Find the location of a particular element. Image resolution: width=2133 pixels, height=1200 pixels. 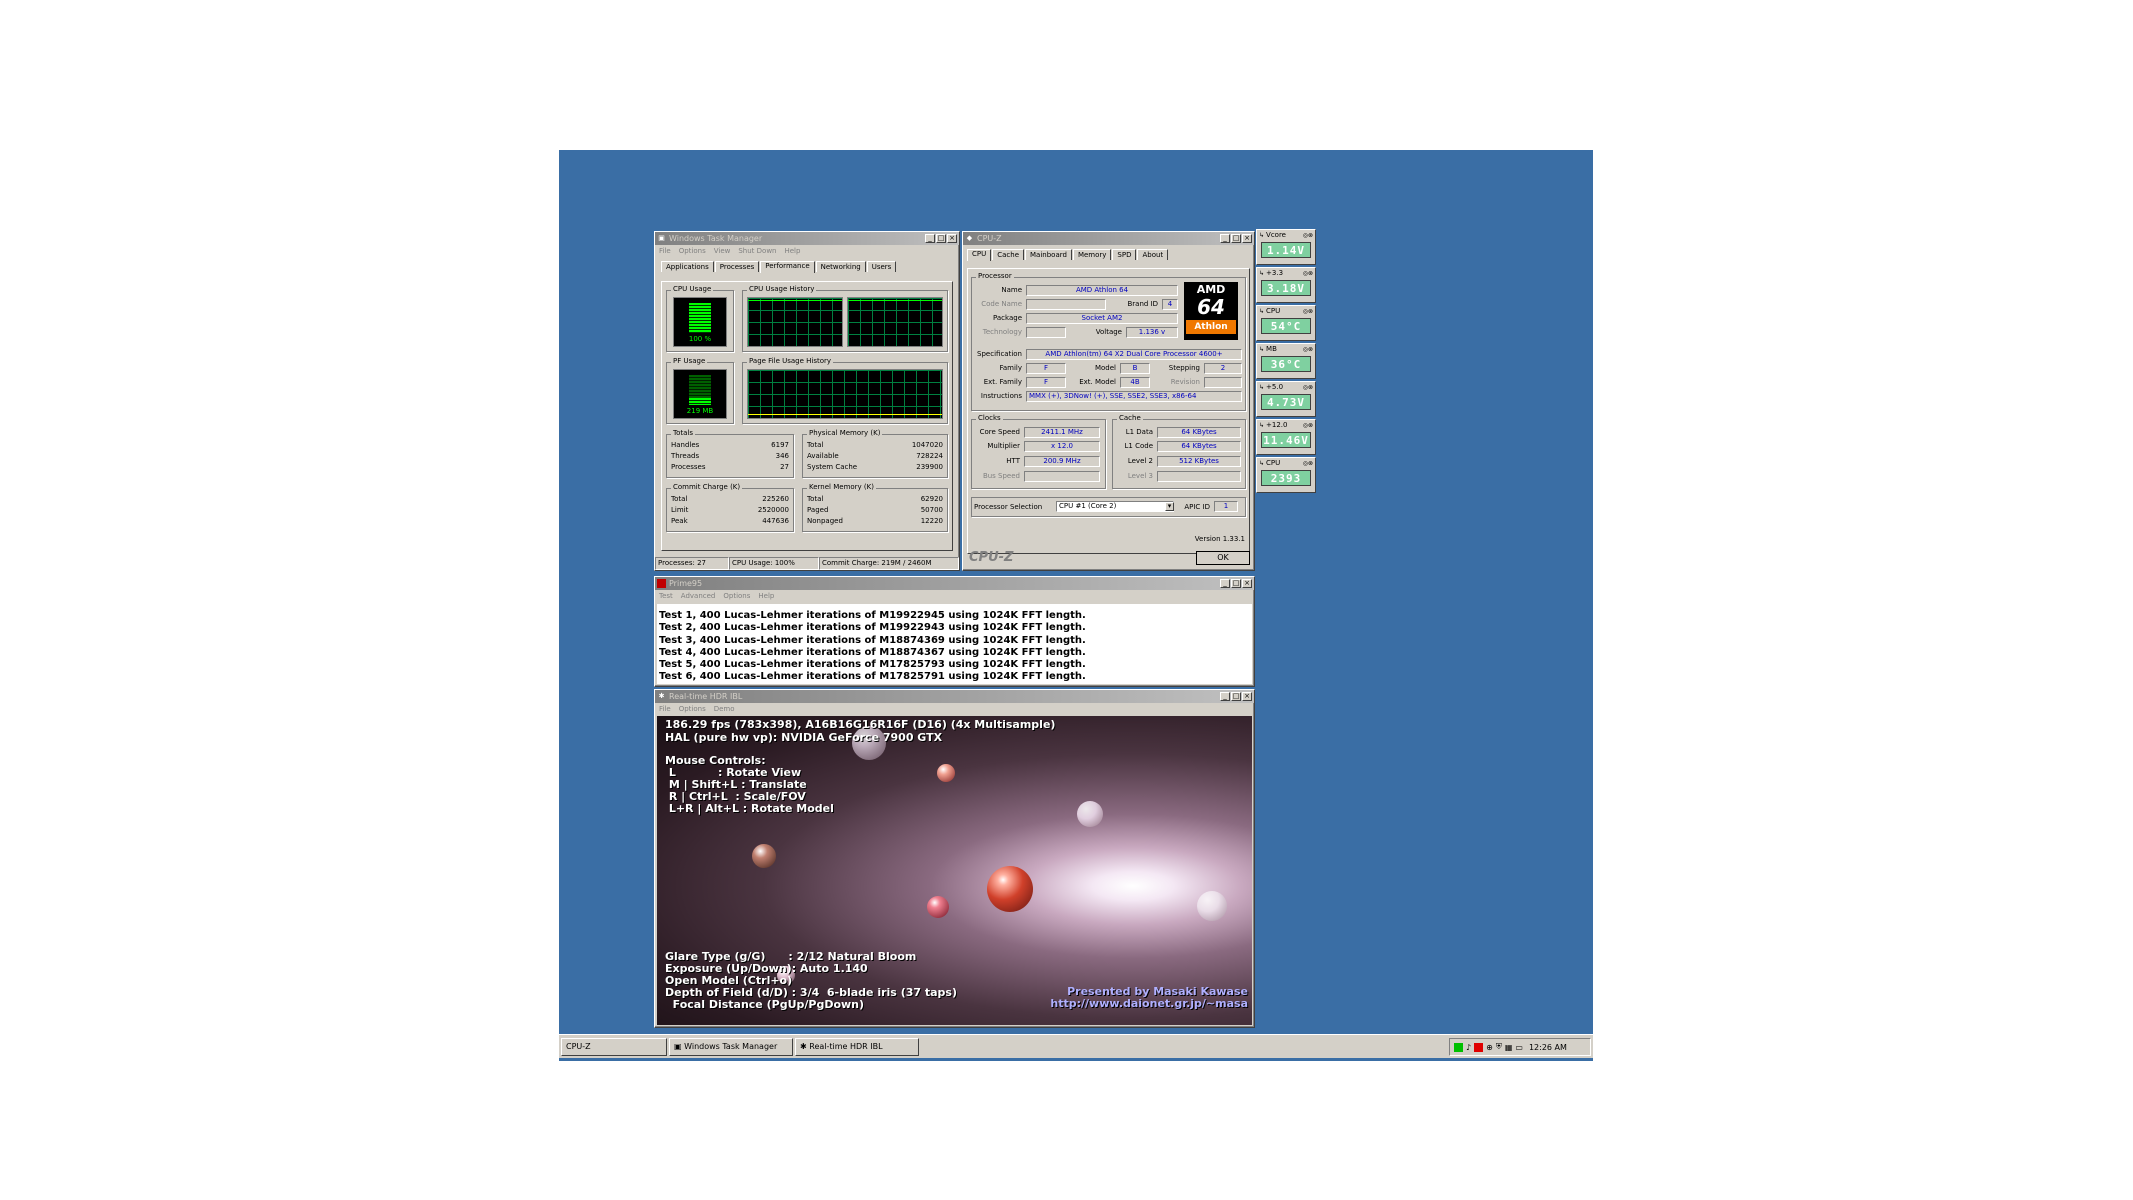

menu-demo: Demo is located at coordinates (724, 709).